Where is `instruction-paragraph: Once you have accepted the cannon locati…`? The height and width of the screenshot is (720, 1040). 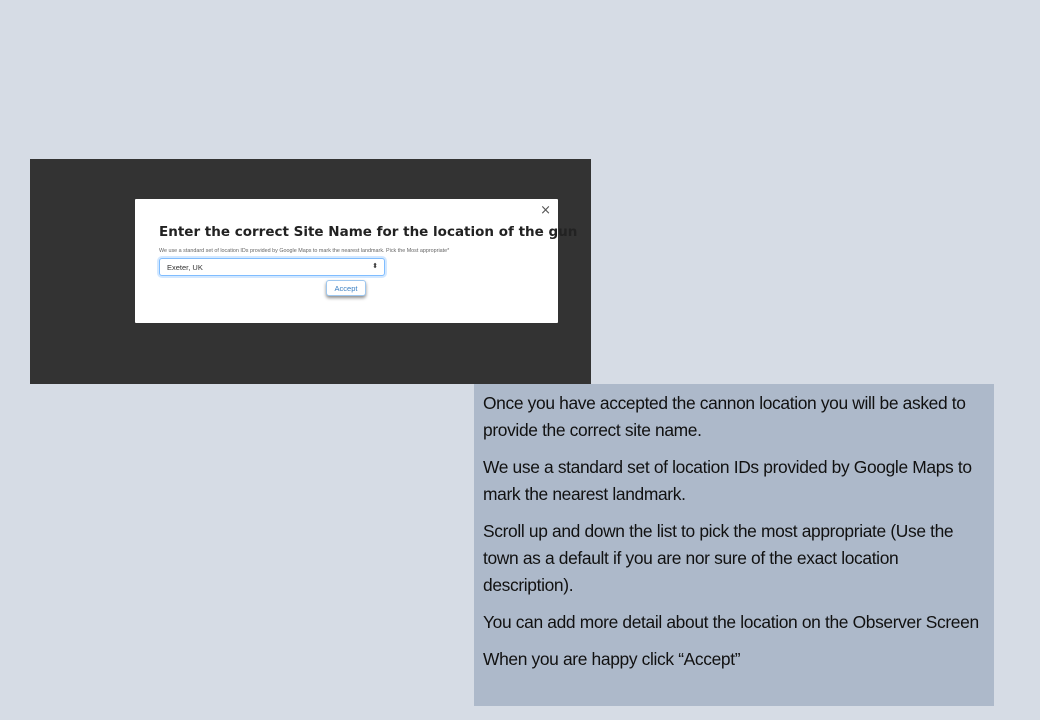
instruction-paragraph: Once you have accepted the cannon locati… is located at coordinates (724, 416).